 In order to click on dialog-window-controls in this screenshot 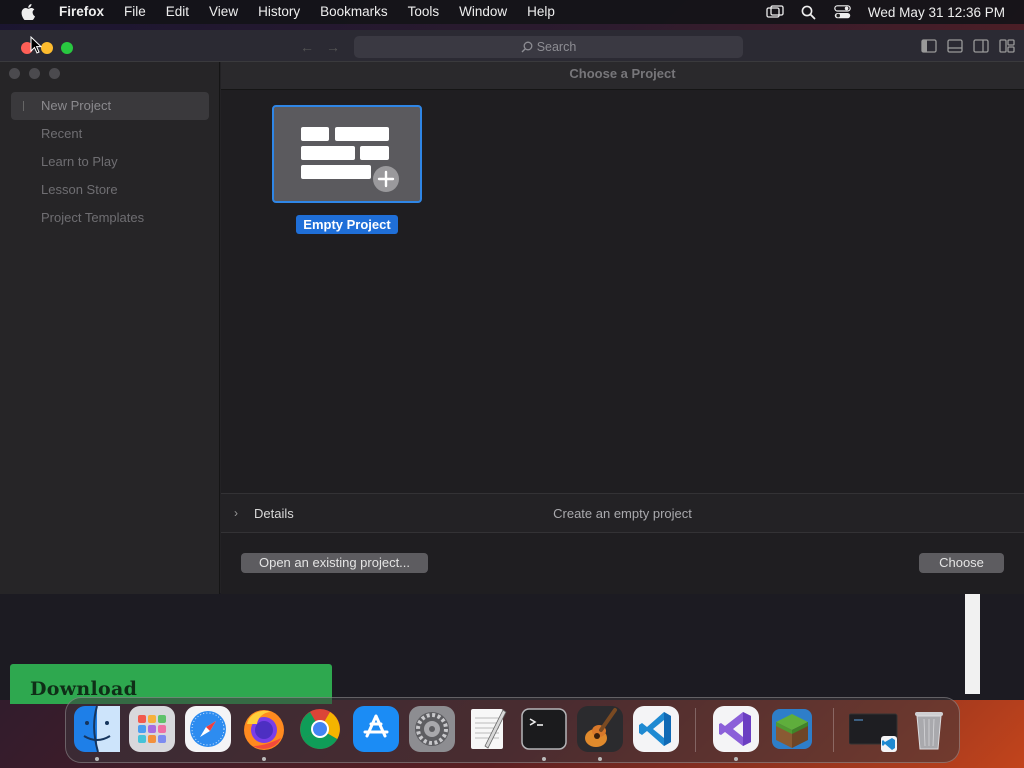, I will do `click(34, 73)`.